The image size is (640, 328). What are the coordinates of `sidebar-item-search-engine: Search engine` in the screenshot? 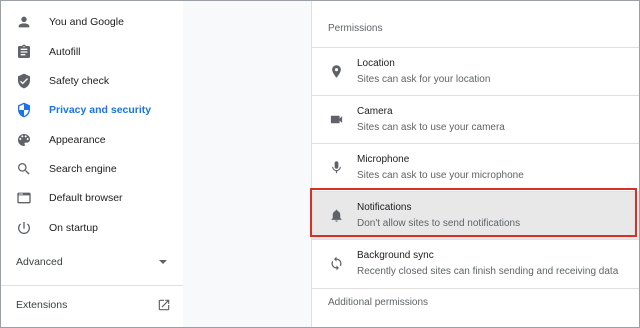 It's located at (92, 168).